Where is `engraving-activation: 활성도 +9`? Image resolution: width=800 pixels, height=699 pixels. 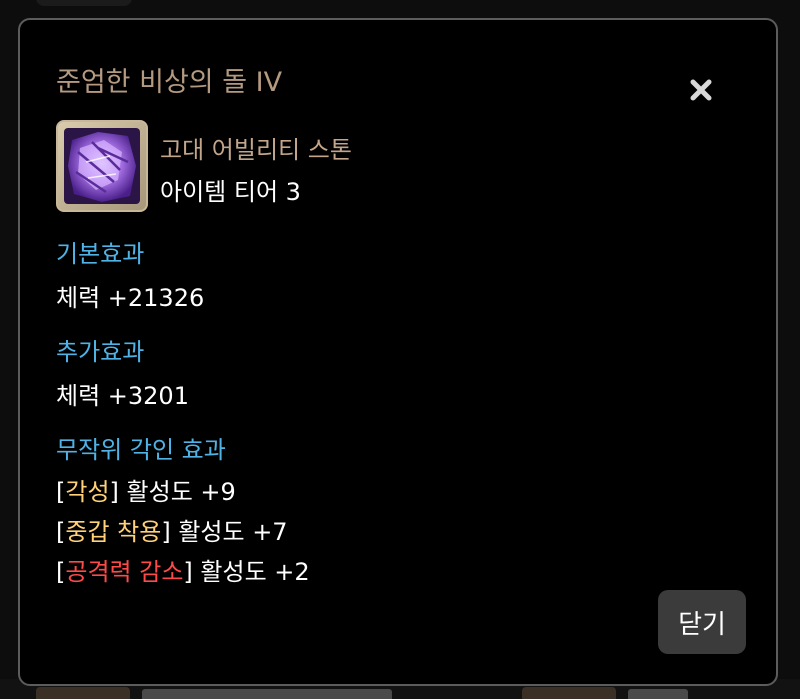 engraving-activation: 활성도 +9 is located at coordinates (181, 492).